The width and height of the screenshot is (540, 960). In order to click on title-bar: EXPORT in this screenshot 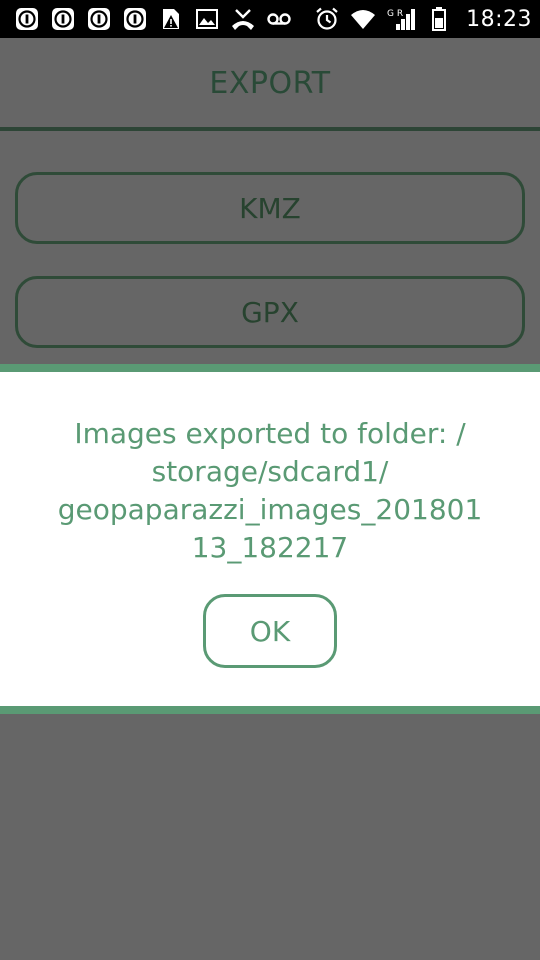, I will do `click(270, 83)`.